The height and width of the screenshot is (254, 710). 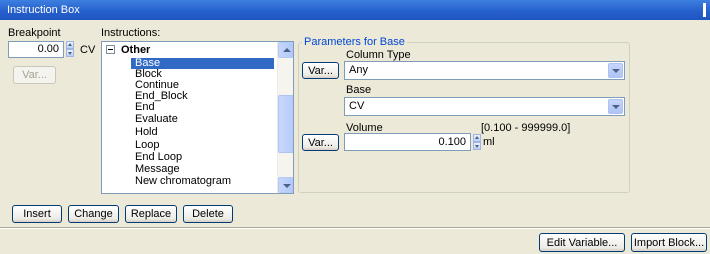 What do you see at coordinates (484, 106) in the screenshot?
I see `base-select: CV` at bounding box center [484, 106].